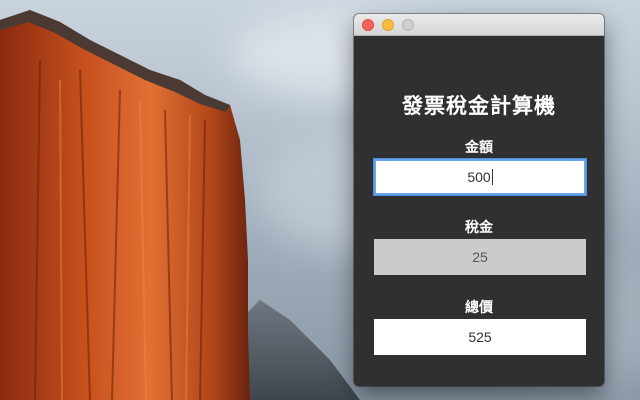 This screenshot has height=400, width=640. What do you see at coordinates (368, 25) in the screenshot?
I see `close-traffic-light-icon` at bounding box center [368, 25].